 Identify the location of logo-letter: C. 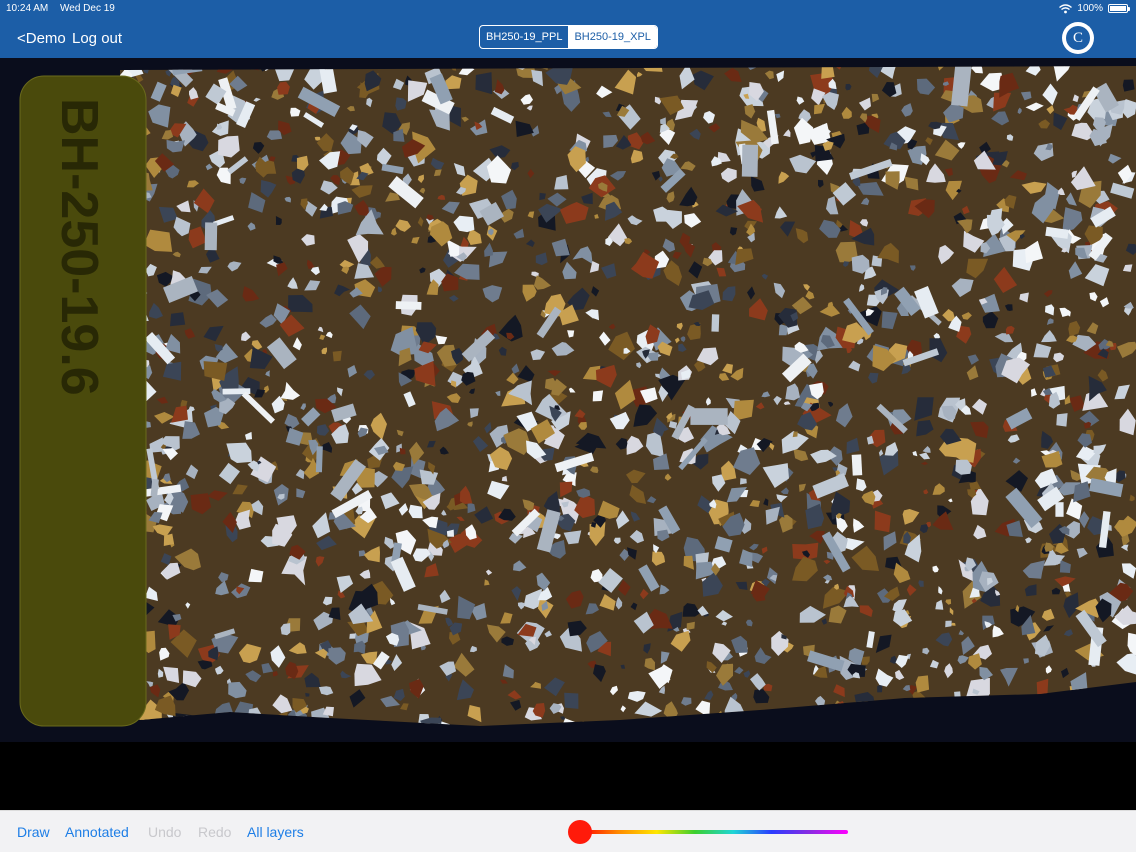
(1078, 38).